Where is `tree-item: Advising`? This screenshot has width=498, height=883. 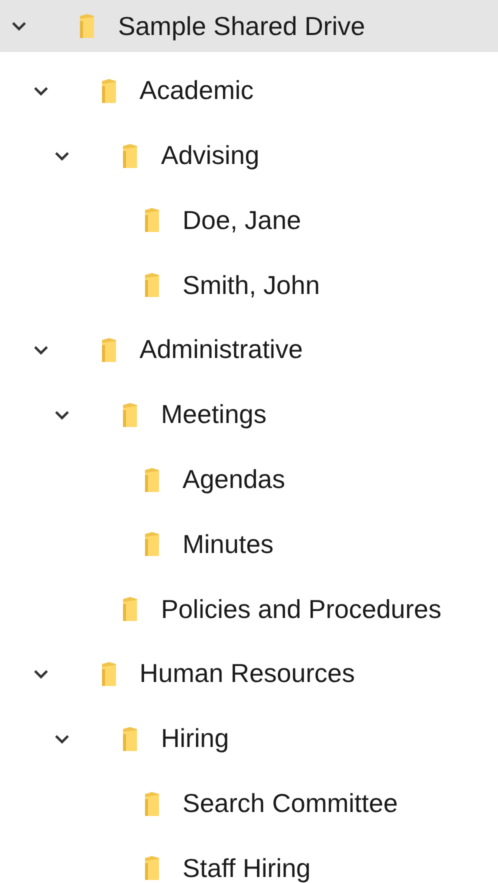
tree-item: Advising is located at coordinates (249, 156).